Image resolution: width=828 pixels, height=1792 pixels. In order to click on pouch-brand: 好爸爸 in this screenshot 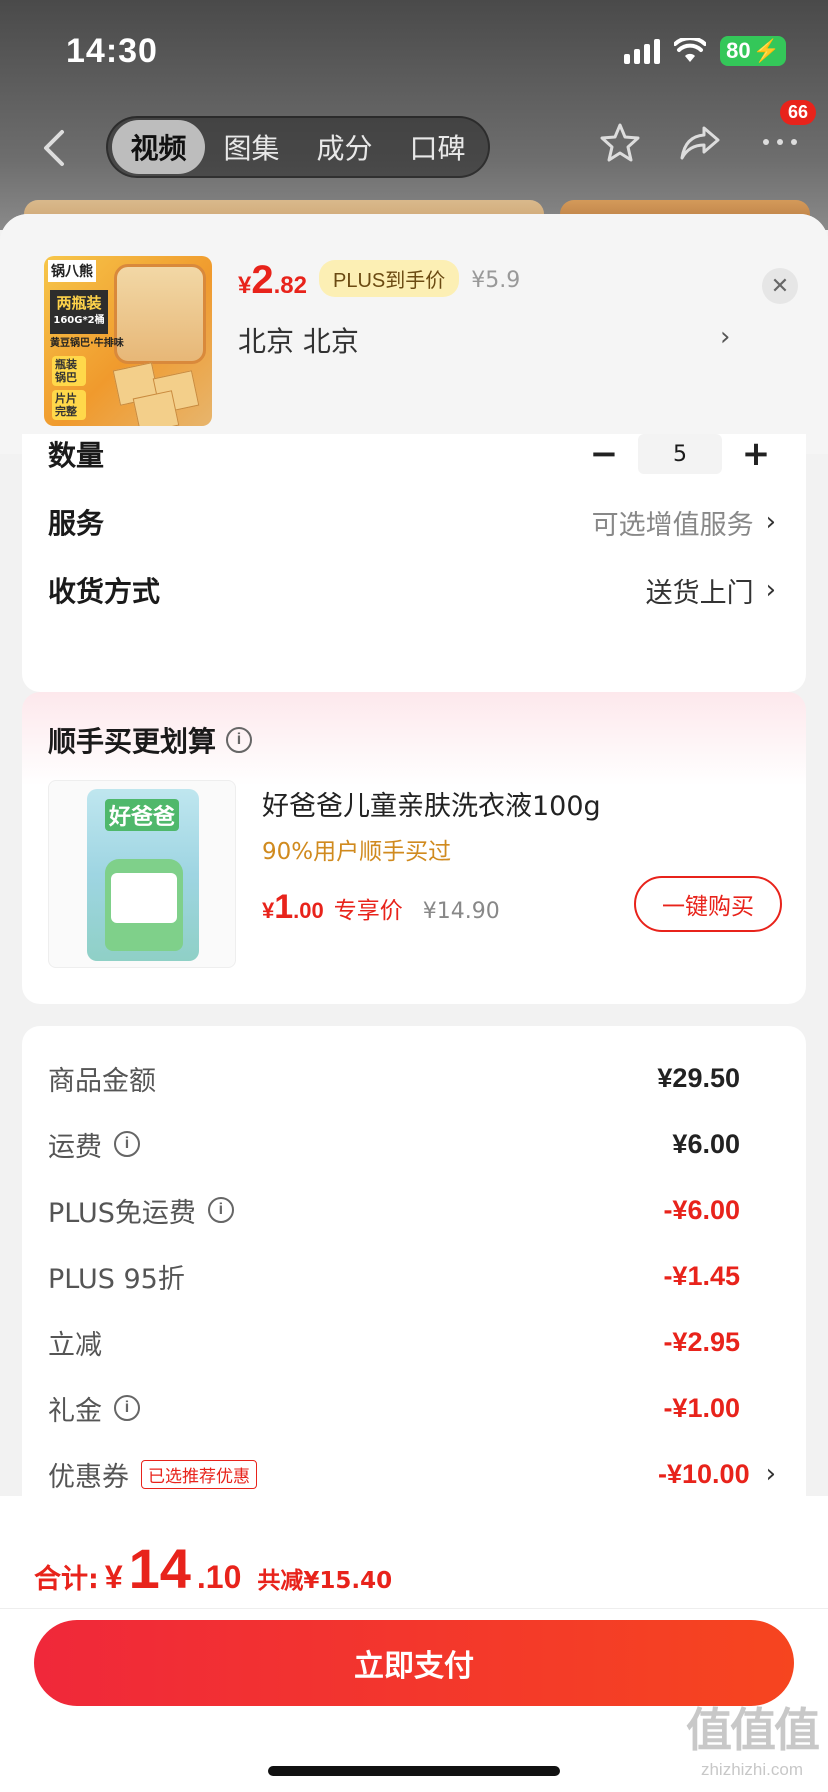, I will do `click(142, 815)`.